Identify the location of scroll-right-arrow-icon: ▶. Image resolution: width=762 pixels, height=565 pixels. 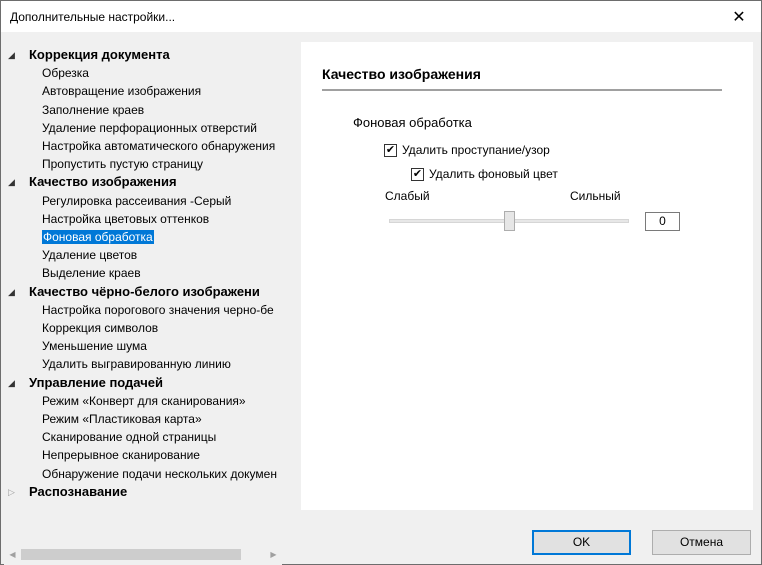
(273, 554).